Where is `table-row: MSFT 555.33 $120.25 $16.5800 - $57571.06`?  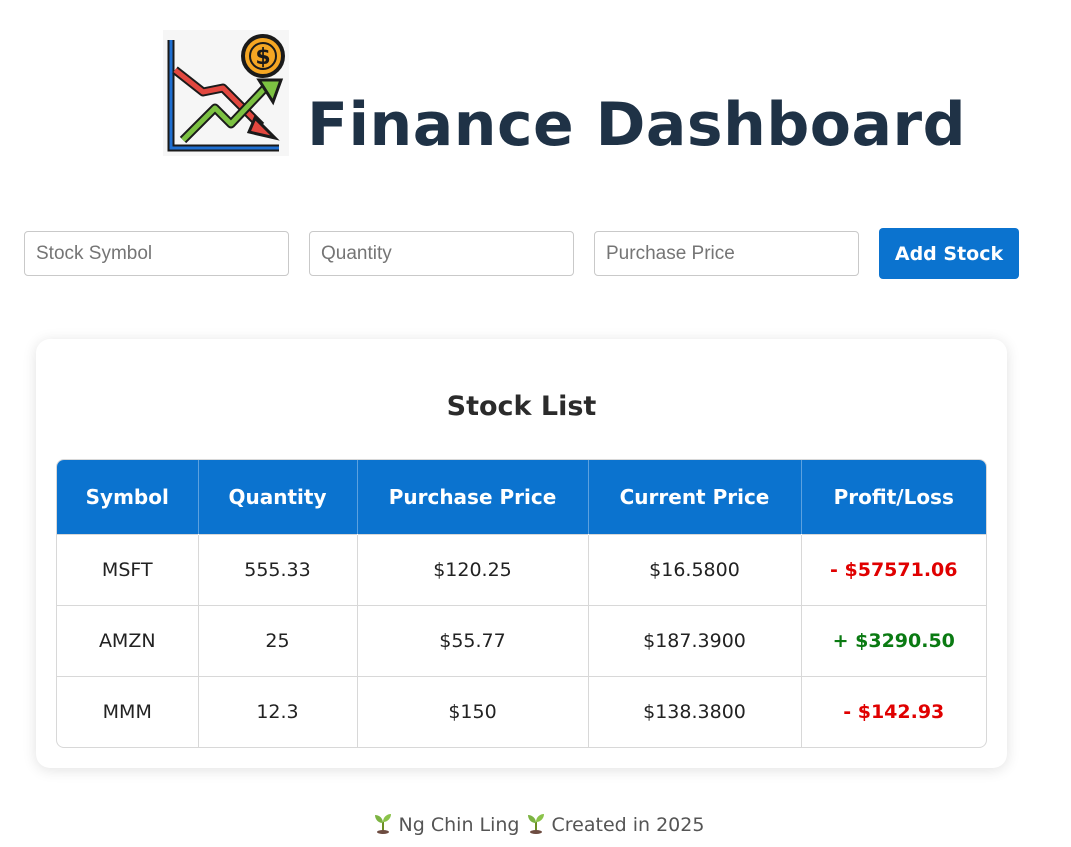
table-row: MSFT 555.33 $120.25 $16.5800 - $57571.06 is located at coordinates (521, 569).